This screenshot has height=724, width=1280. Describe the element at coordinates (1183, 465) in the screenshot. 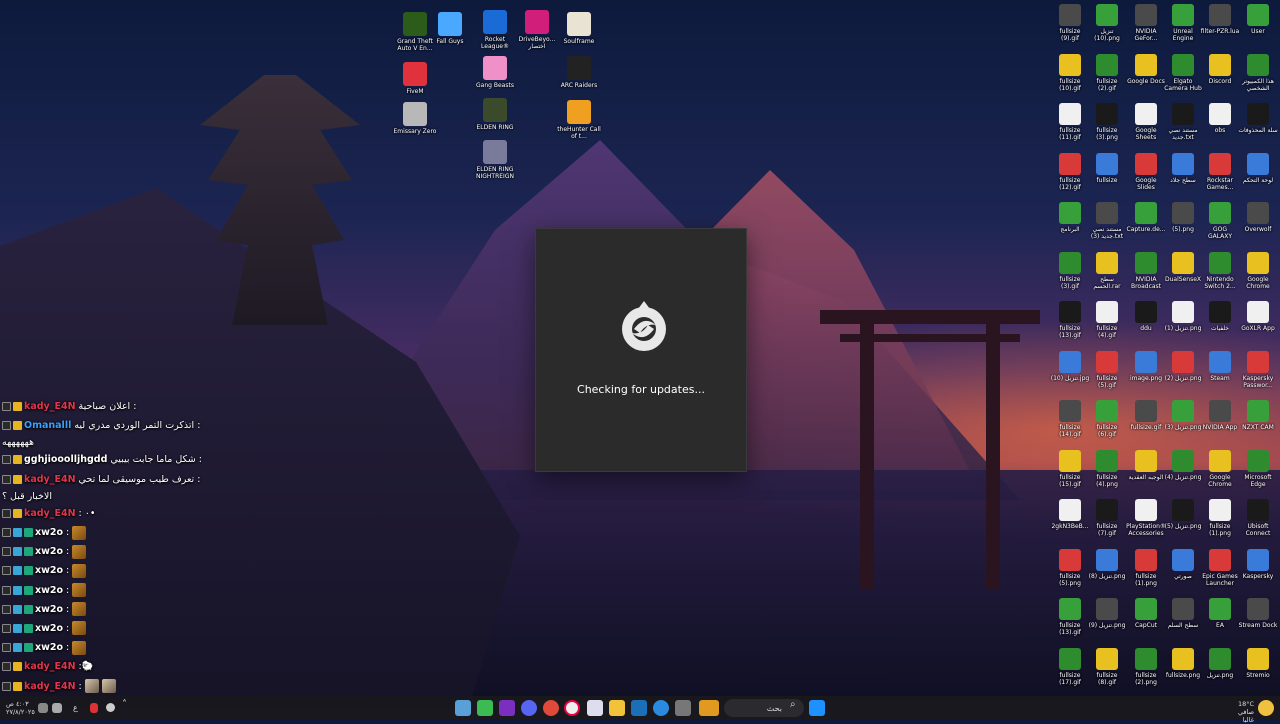

I see `desktop-file: تنزيل (4).png` at that location.